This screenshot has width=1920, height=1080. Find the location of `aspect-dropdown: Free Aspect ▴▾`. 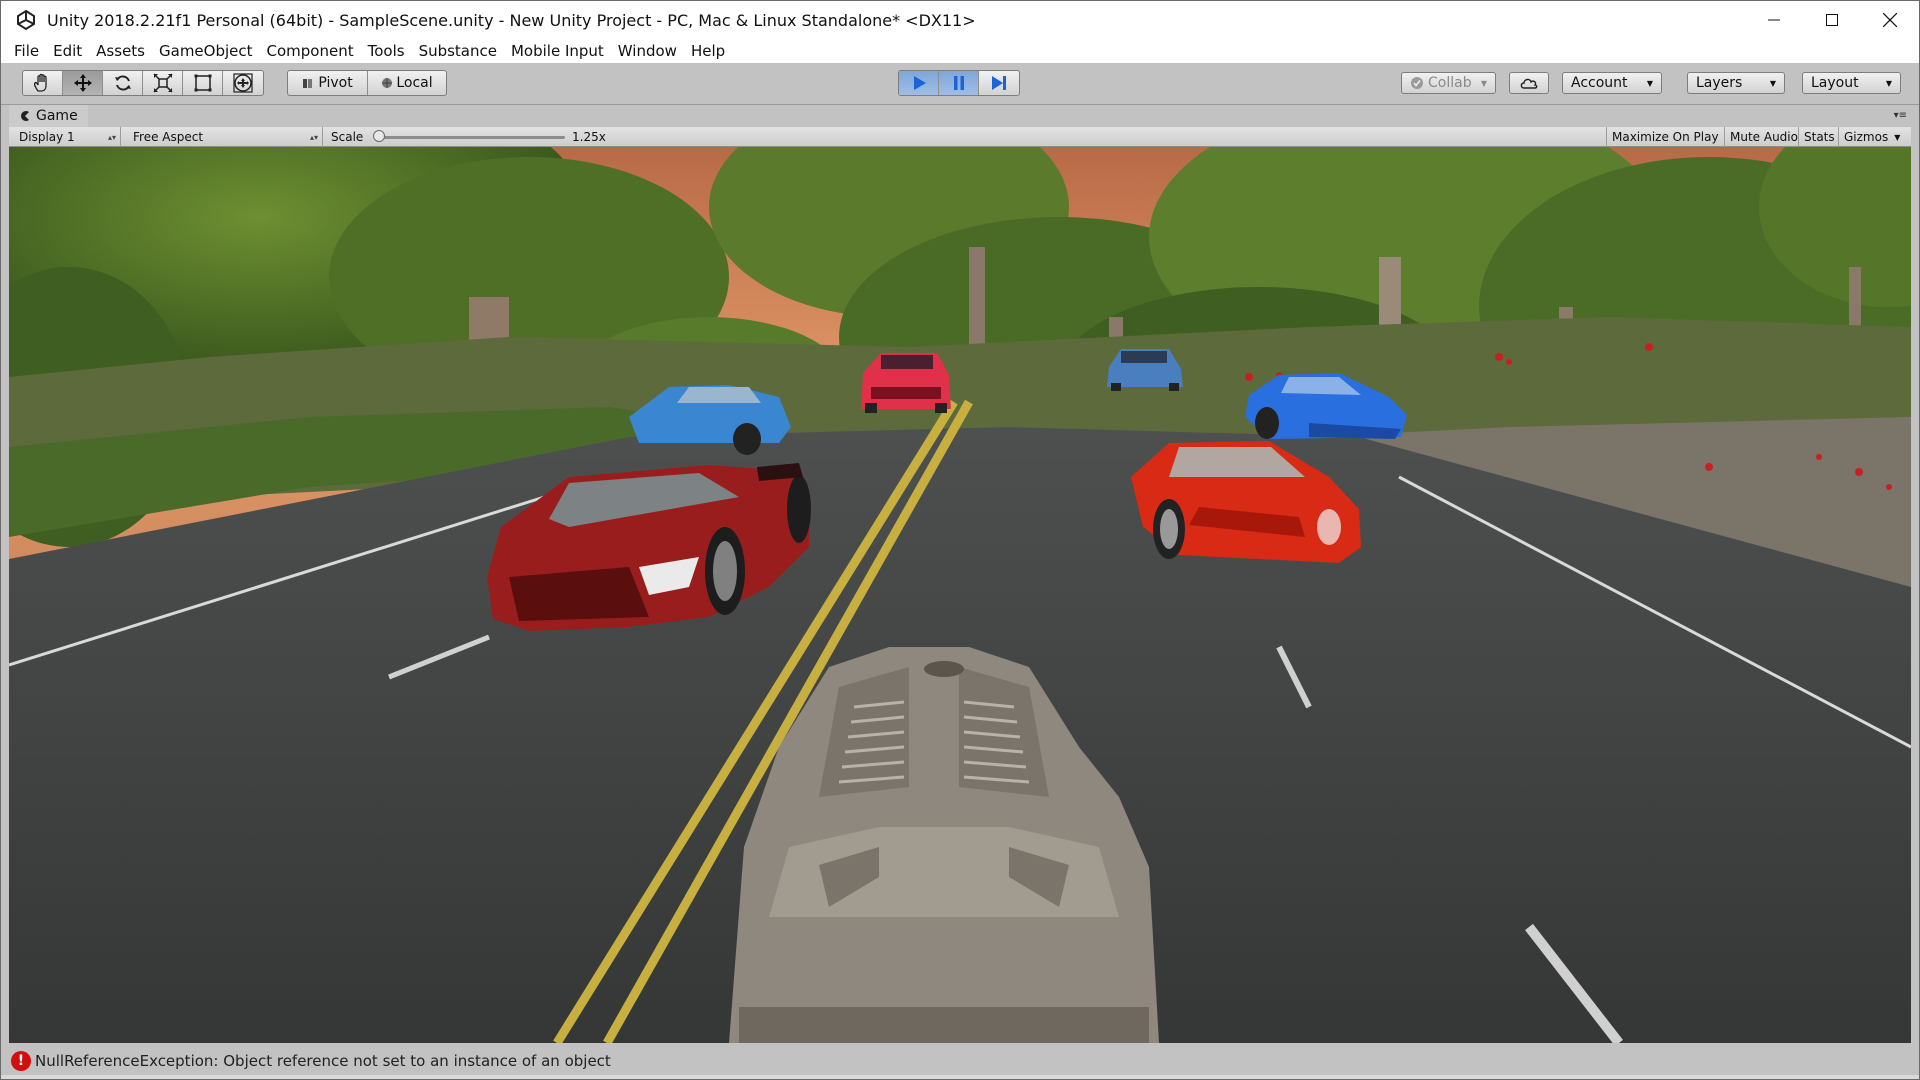

aspect-dropdown: Free Aspect ▴▾ is located at coordinates (223, 137).